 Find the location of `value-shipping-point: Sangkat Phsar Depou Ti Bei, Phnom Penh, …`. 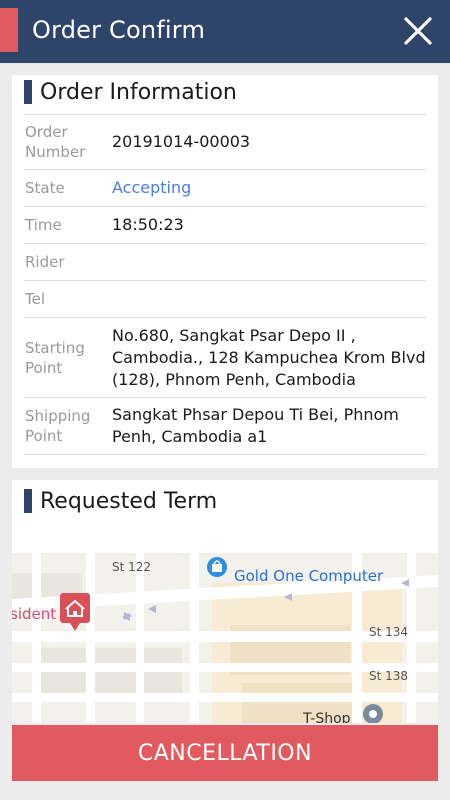

value-shipping-point: Sangkat Phsar Depou Ti Bei, Phnom Penh, … is located at coordinates (255, 425).